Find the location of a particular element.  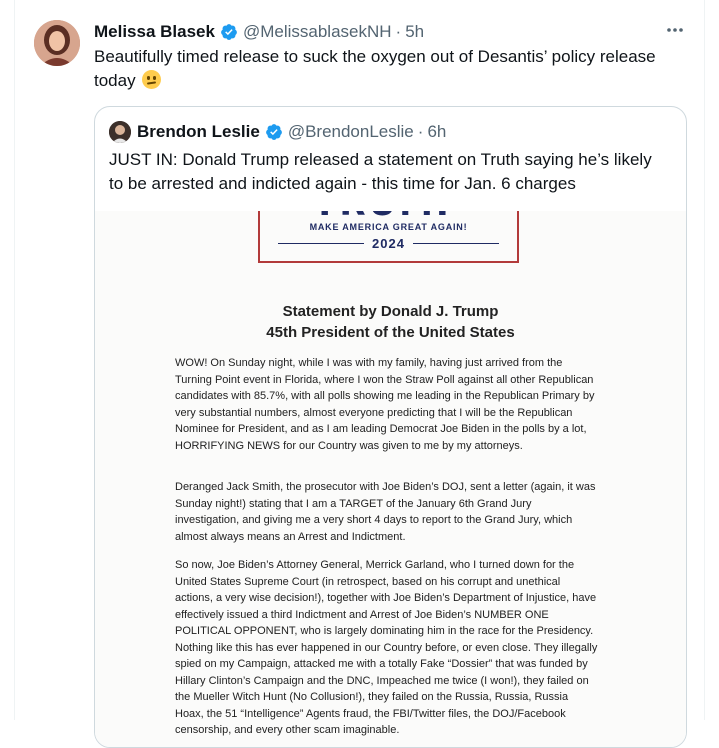

logo-year-row: 2024 is located at coordinates (389, 243).